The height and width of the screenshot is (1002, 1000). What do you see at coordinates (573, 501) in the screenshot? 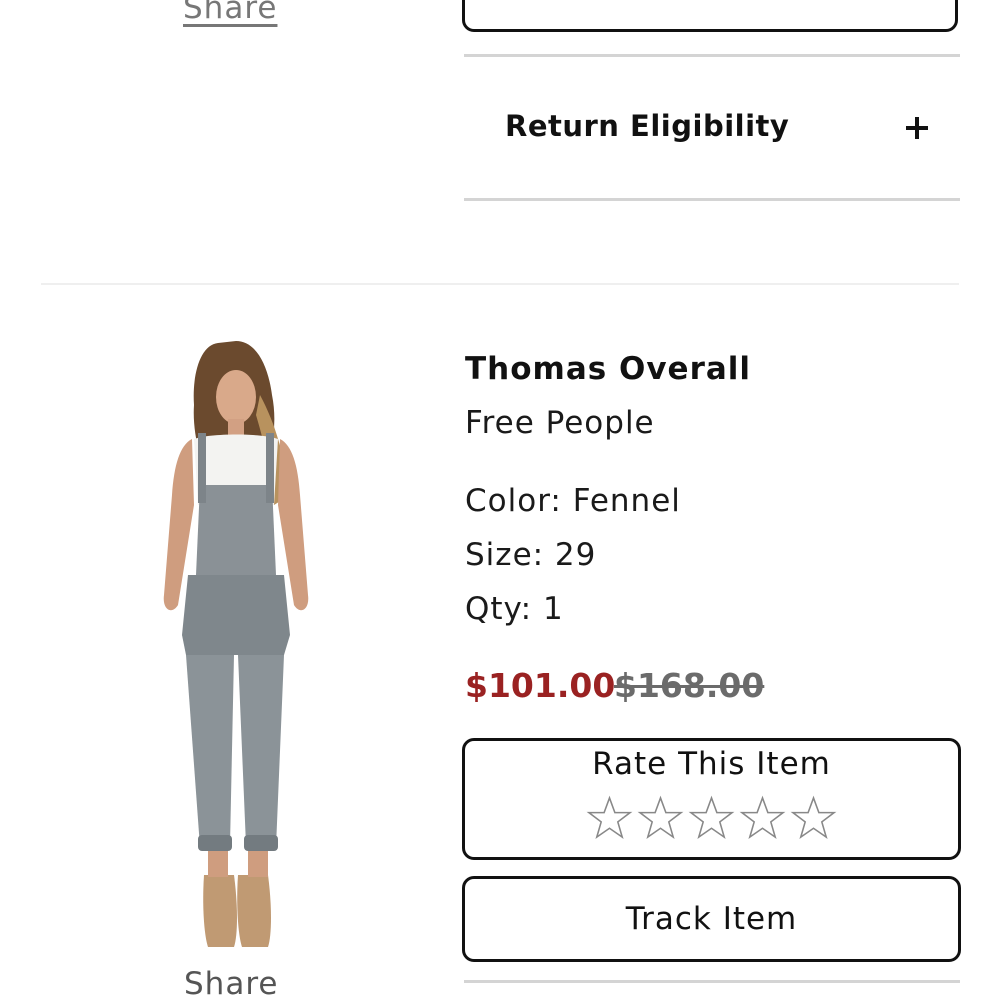
I see `product-color: Color: Fennel` at bounding box center [573, 501].